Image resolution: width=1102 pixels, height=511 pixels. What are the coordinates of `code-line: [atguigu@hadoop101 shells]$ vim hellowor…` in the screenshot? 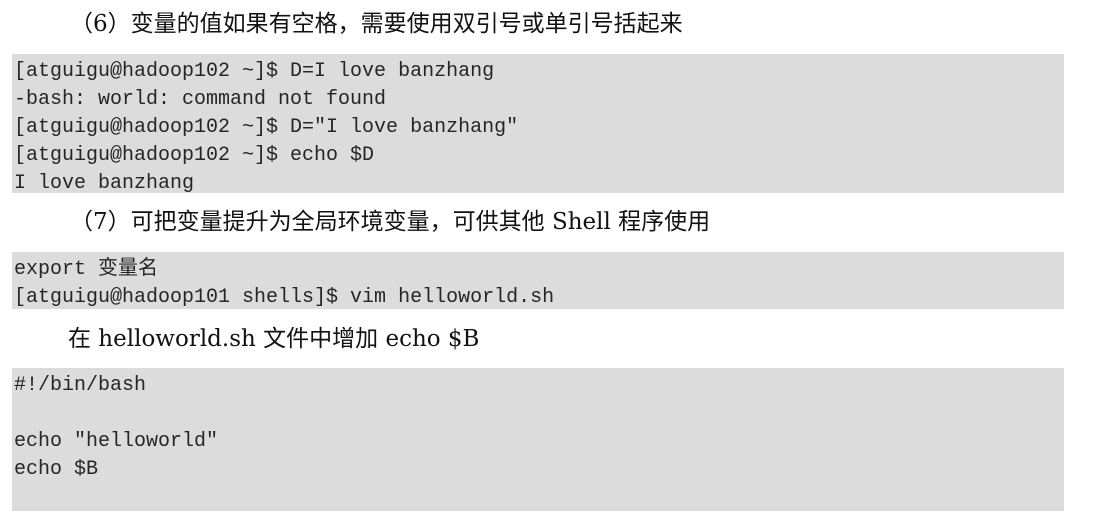 It's located at (284, 297).